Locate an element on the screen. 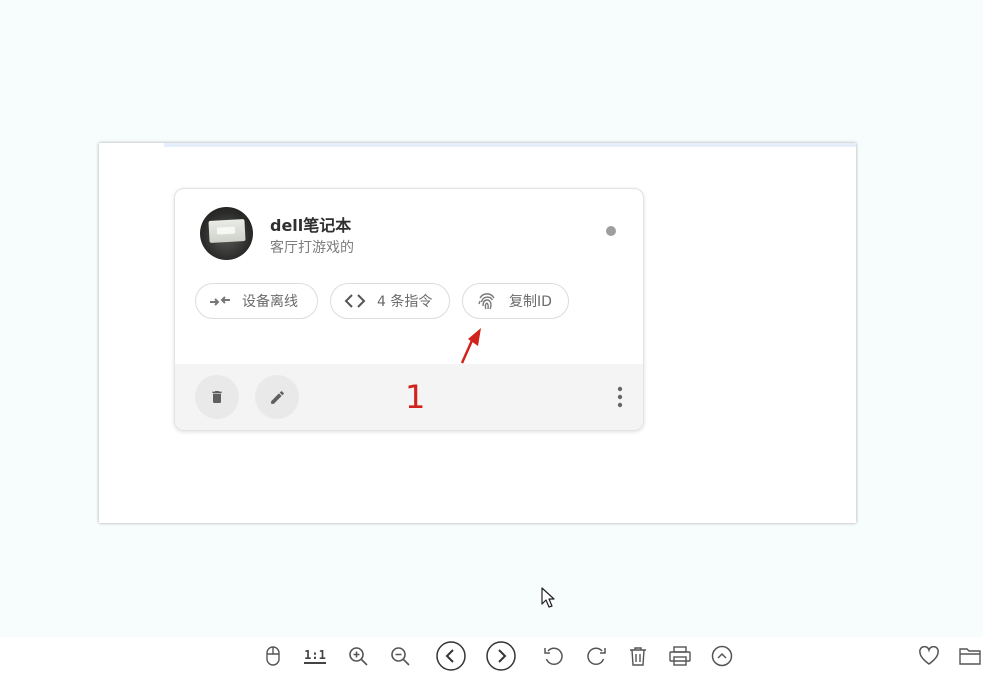  top-accent-bar is located at coordinates (510, 145).